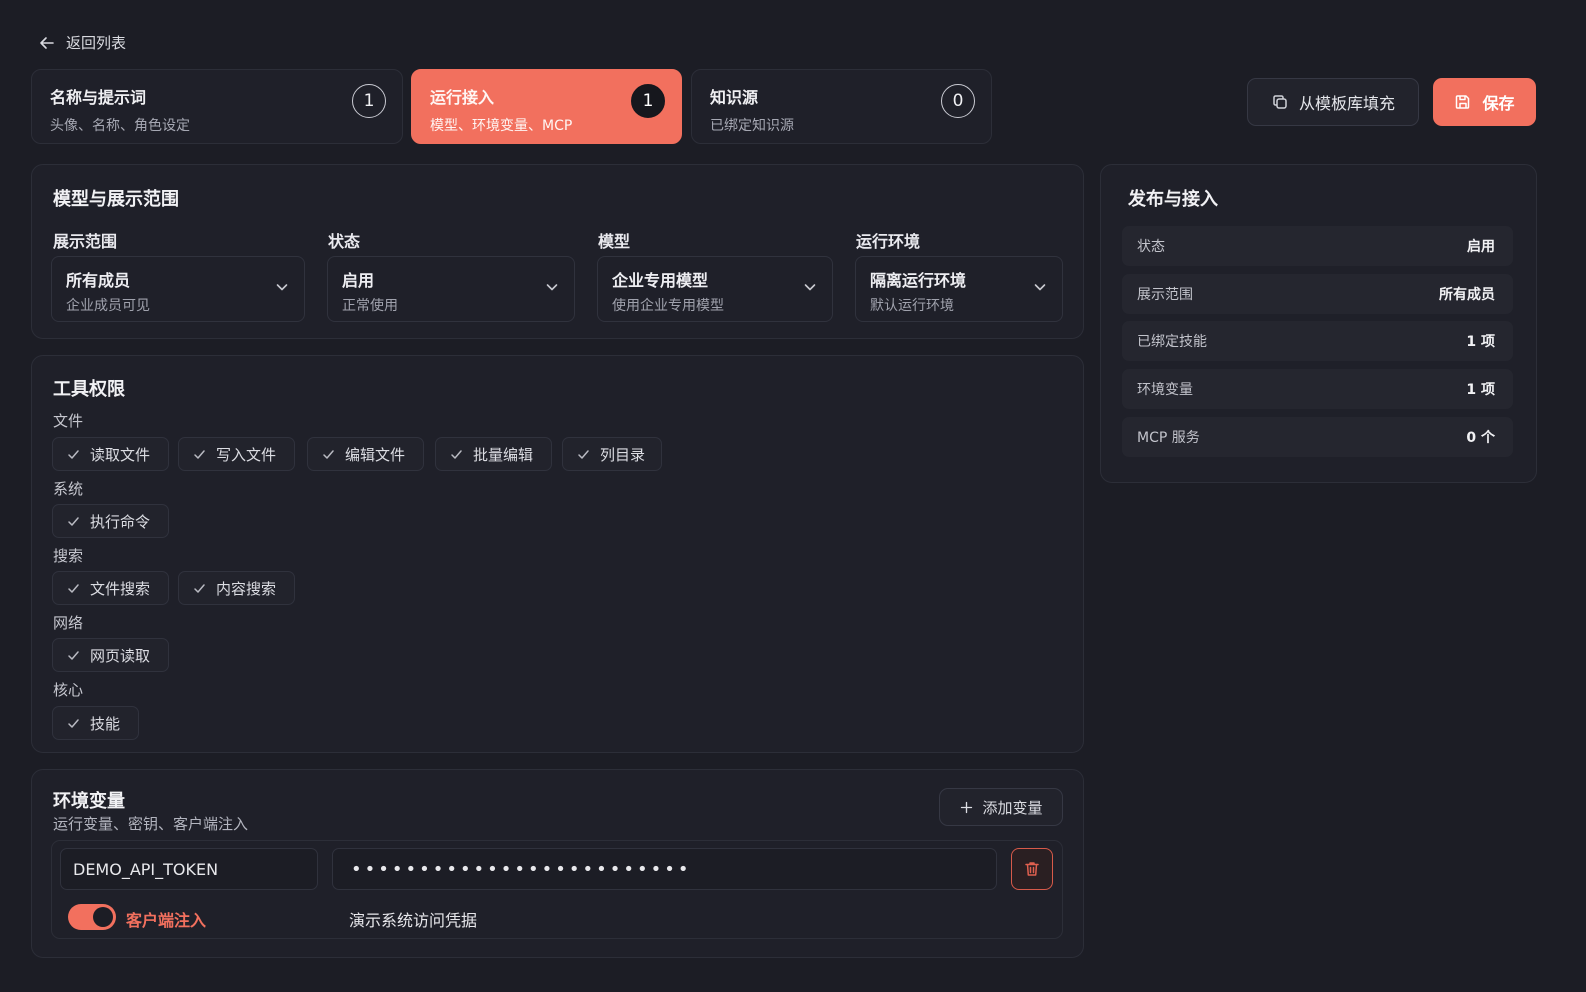 The height and width of the screenshot is (992, 1586). I want to click on field-label: 状态, so click(344, 241).